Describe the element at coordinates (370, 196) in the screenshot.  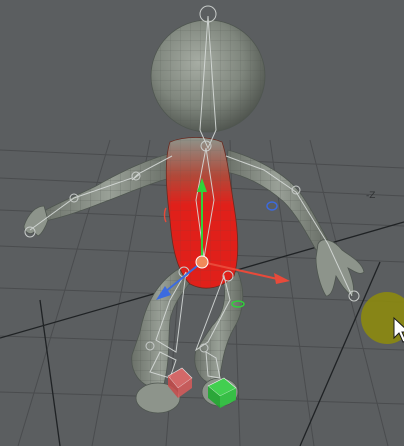
I see `z-axis-label: -Z` at that location.